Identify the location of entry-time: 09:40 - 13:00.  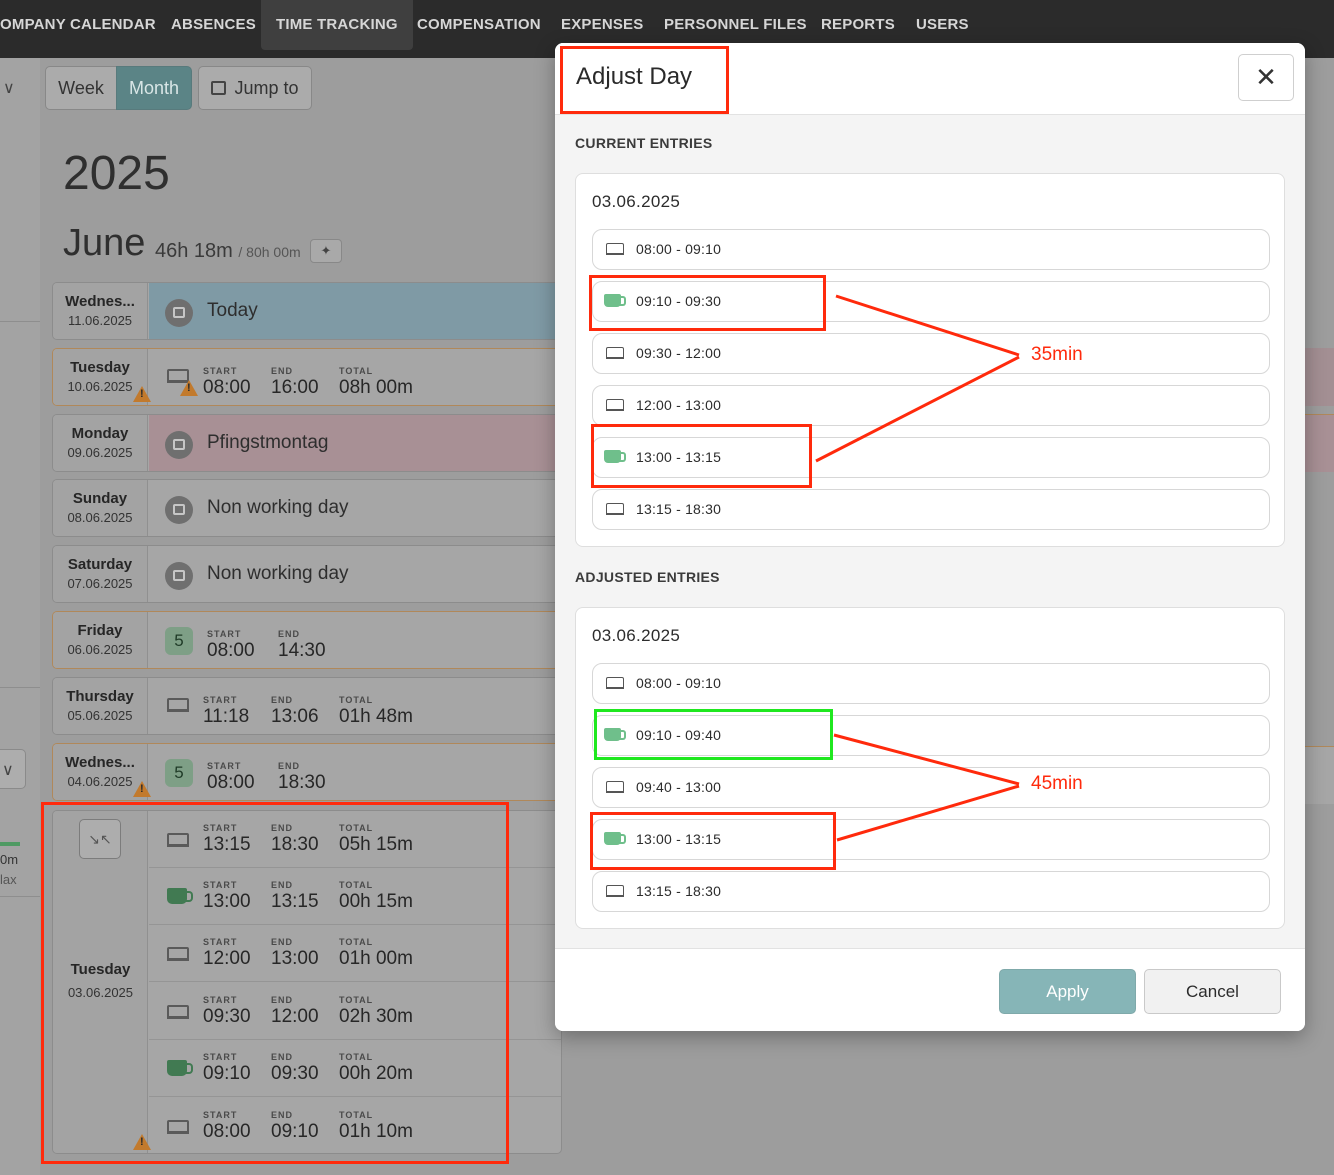
(679, 787).